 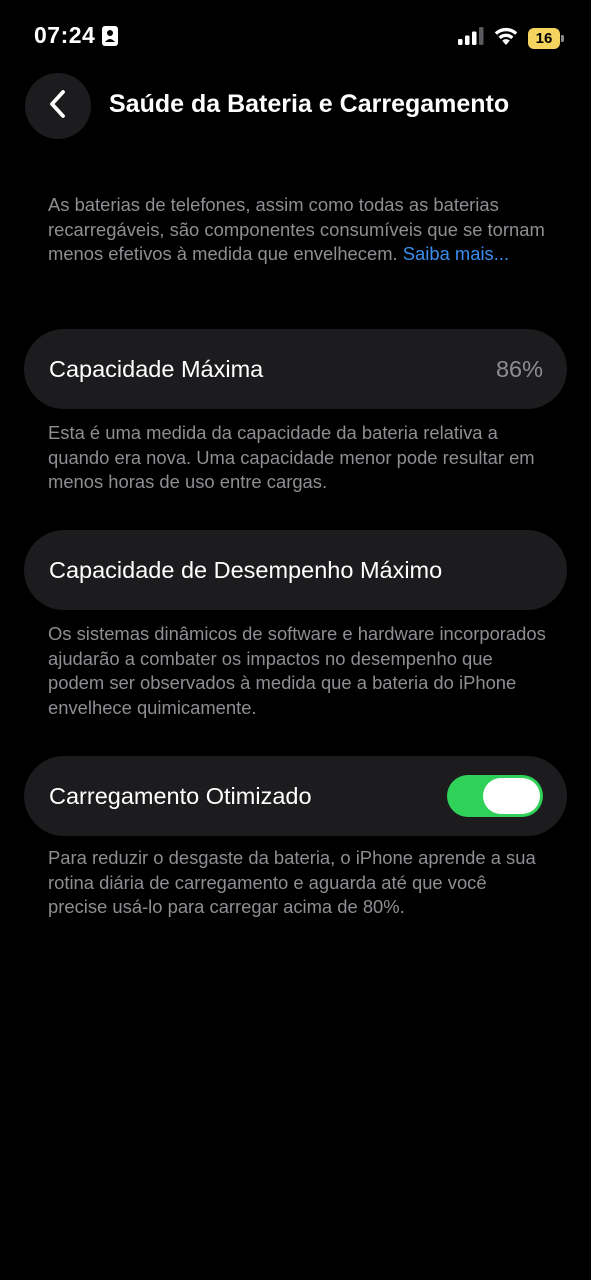 What do you see at coordinates (180, 795) in the screenshot?
I see `optimized-charging-label: Carregamento Otimizado` at bounding box center [180, 795].